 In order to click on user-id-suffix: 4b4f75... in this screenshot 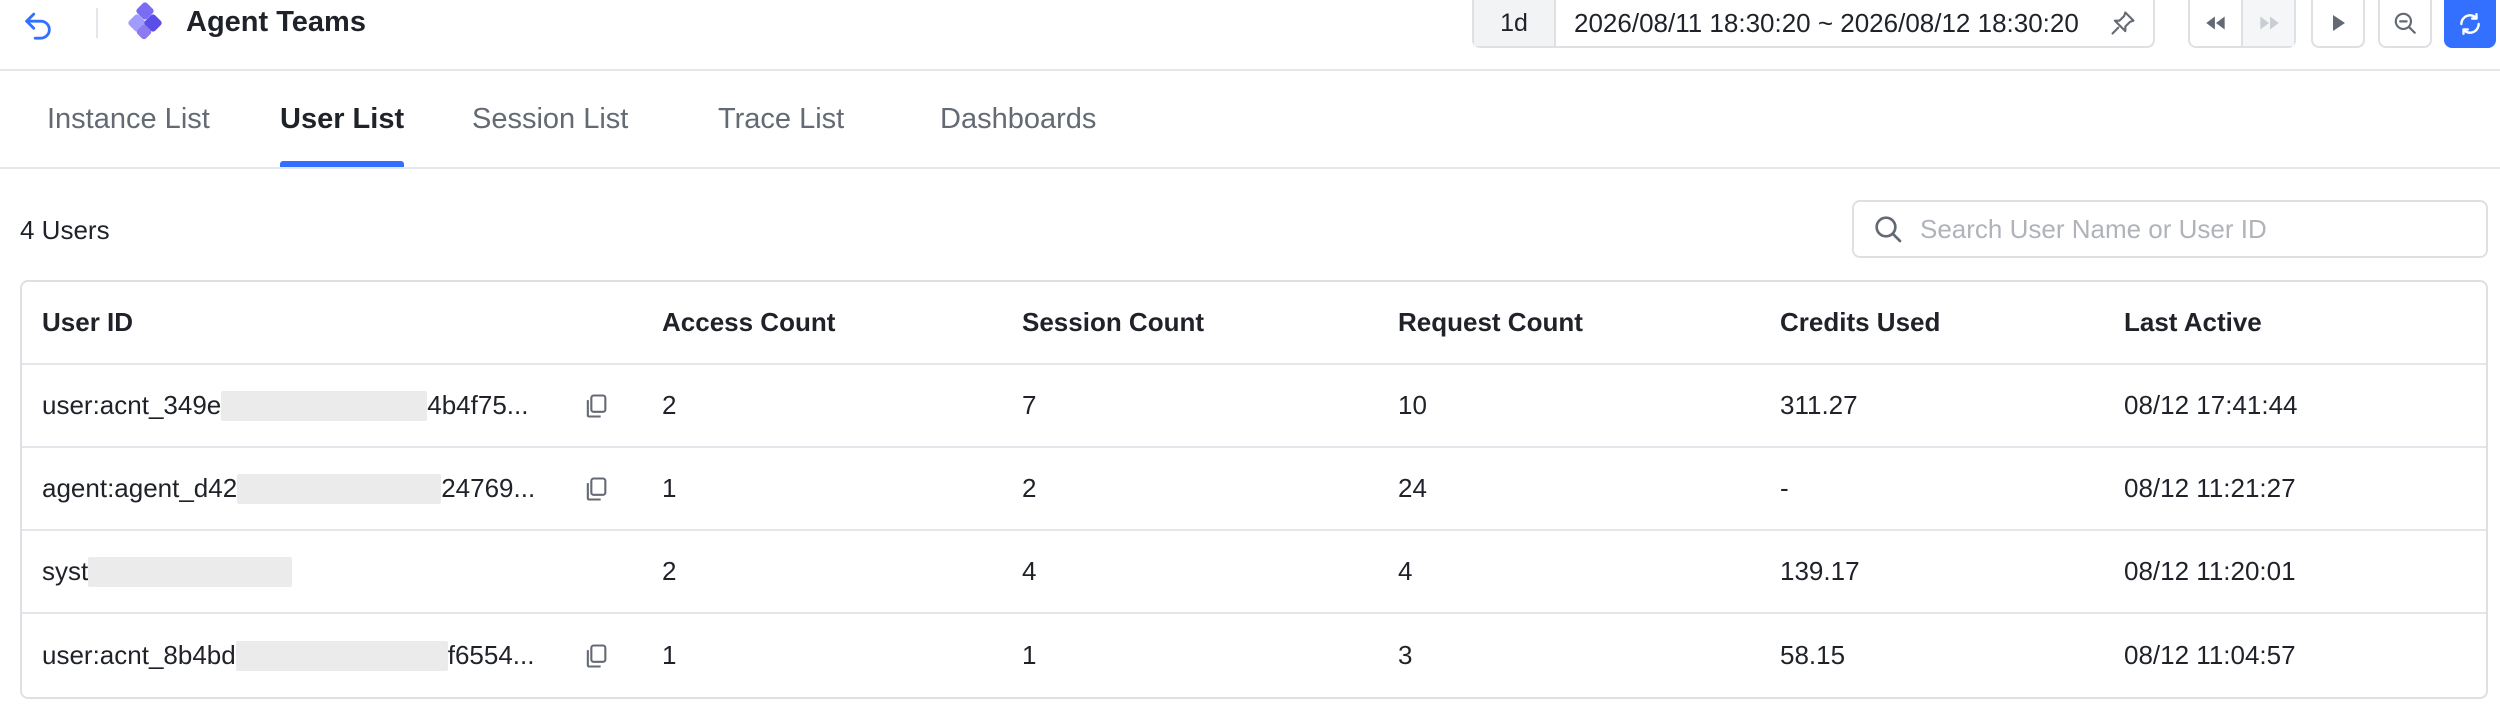, I will do `click(478, 405)`.